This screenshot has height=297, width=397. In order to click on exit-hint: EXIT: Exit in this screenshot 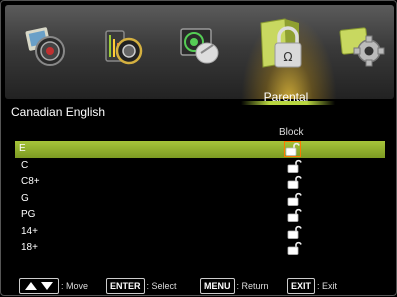, I will do `click(312, 285)`.